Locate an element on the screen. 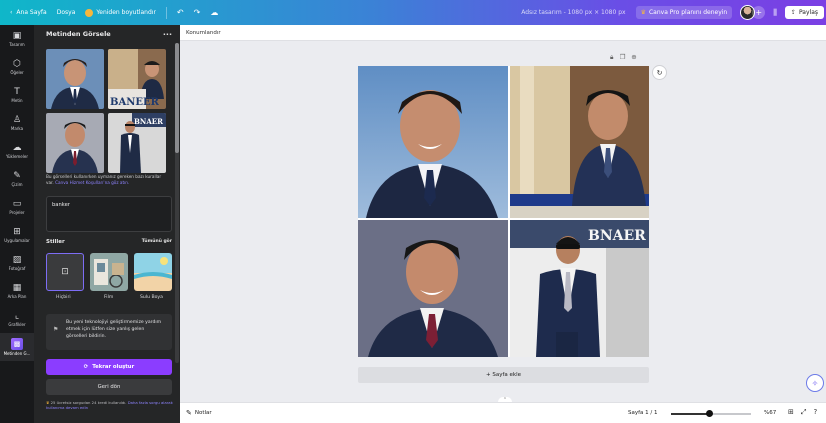 This screenshot has height=423, width=826. magic-assistant-icon: ✧ is located at coordinates (815, 383).